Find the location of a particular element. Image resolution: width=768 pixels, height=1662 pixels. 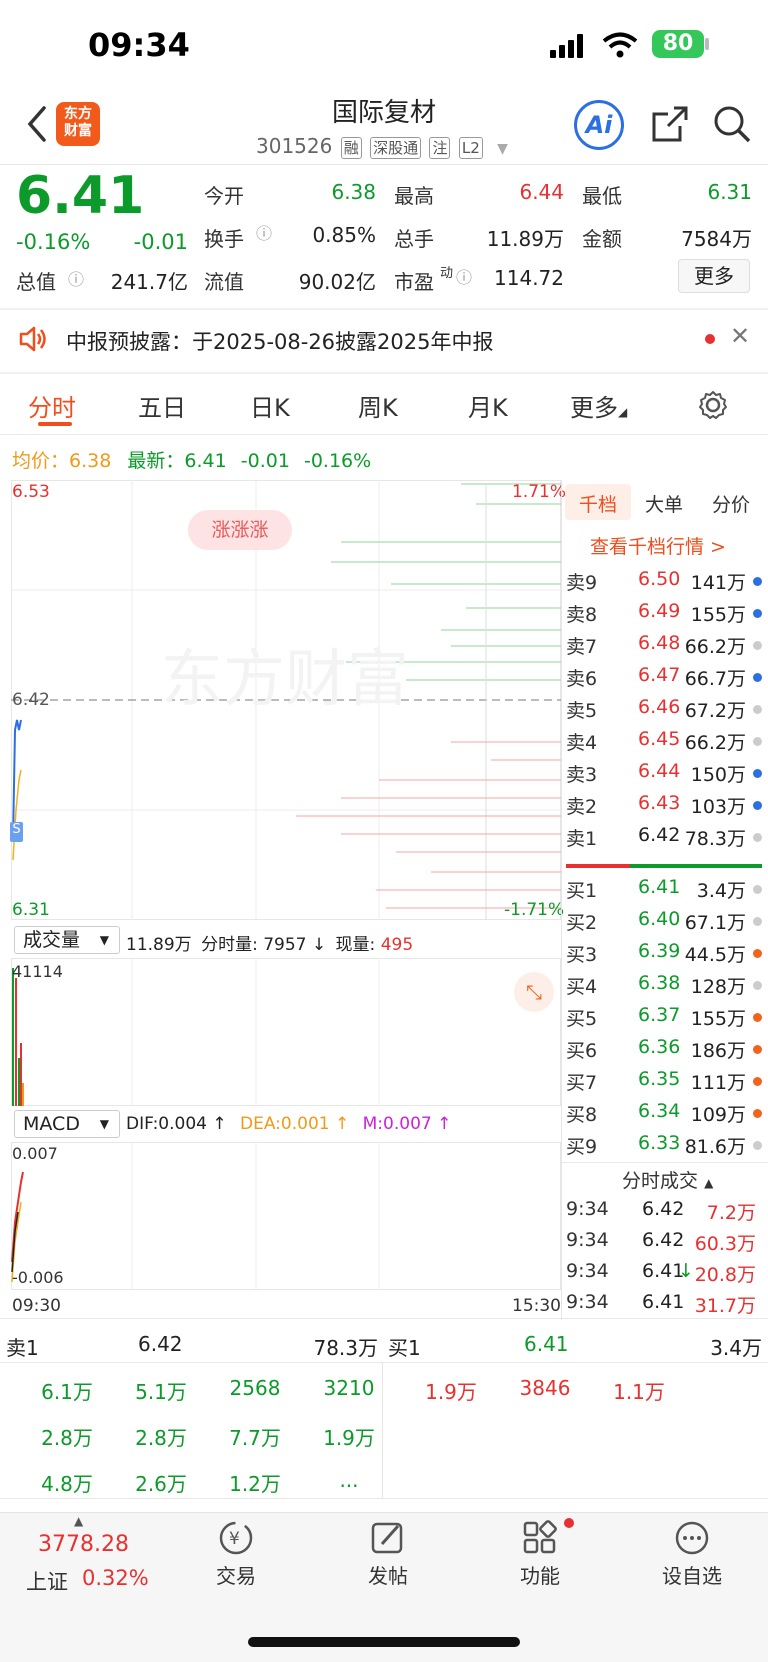

open-label: 今开 is located at coordinates (224, 196).